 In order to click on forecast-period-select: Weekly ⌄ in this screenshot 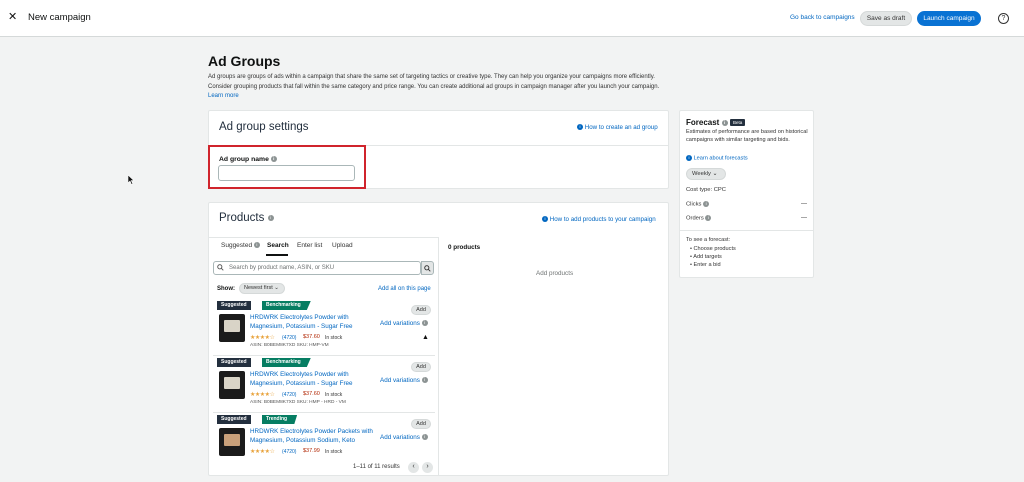, I will do `click(706, 174)`.